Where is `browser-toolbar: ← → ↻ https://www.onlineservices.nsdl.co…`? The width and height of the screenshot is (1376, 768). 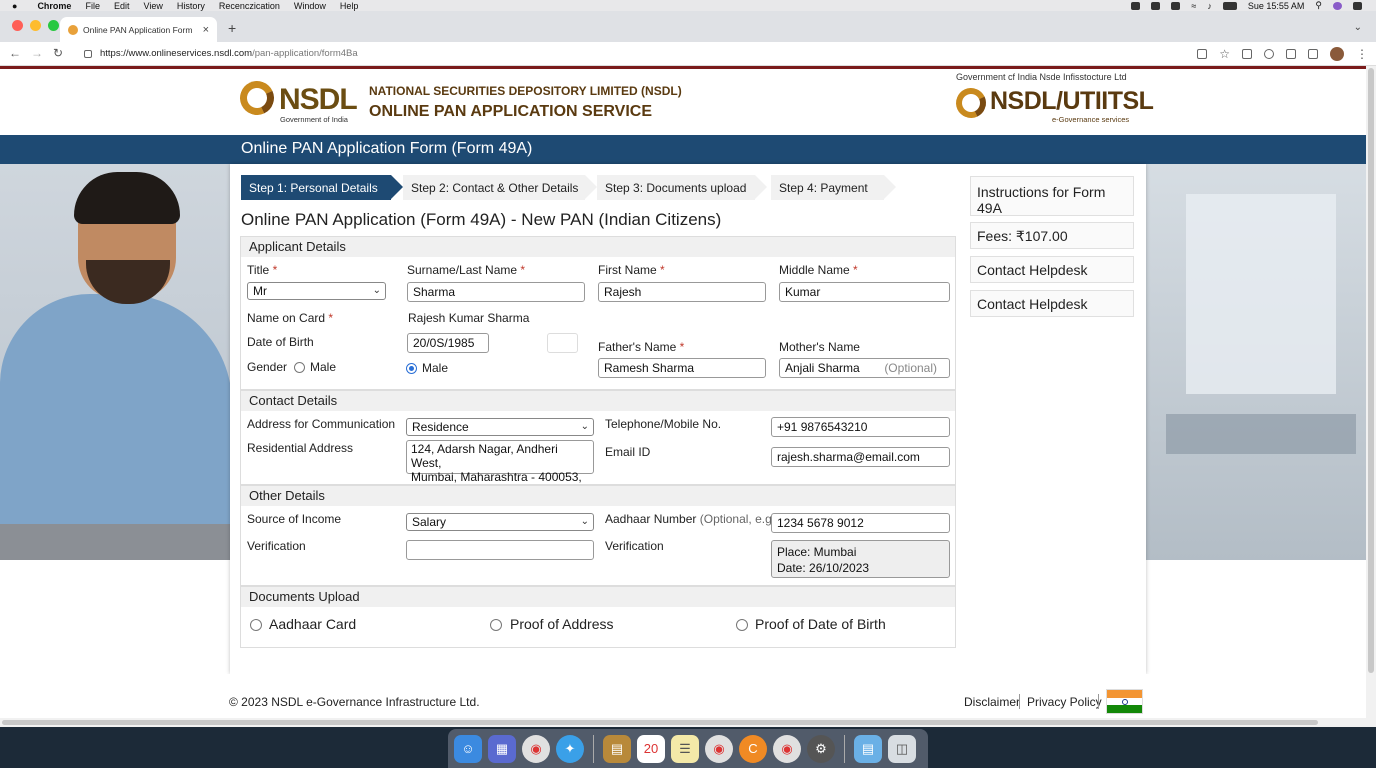 browser-toolbar: ← → ↻ https://www.onlineservices.nsdl.co… is located at coordinates (688, 54).